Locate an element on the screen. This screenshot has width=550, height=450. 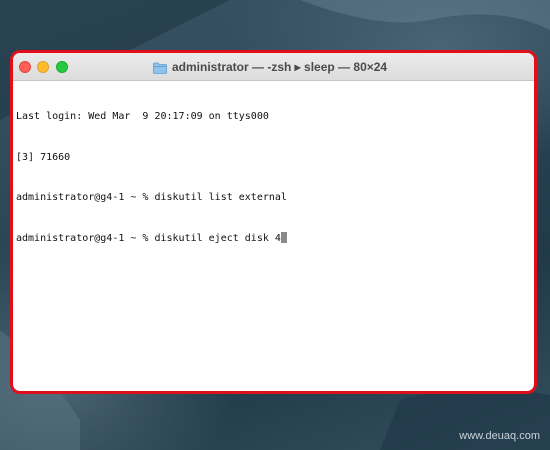
text-cursor is located at coordinates (283, 237).